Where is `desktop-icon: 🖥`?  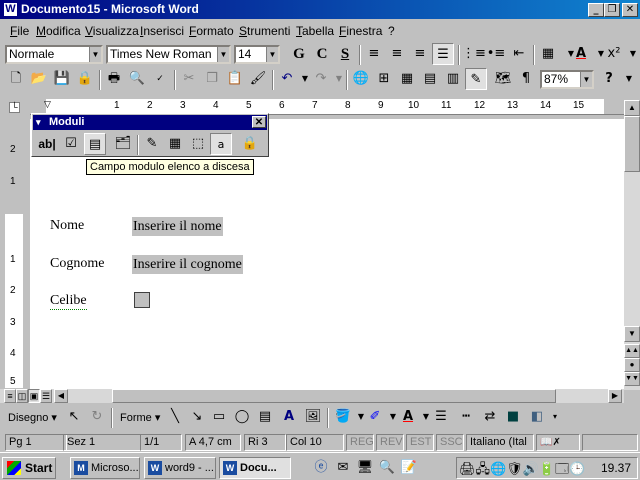
desktop-icon: 🖥 is located at coordinates (365, 468).